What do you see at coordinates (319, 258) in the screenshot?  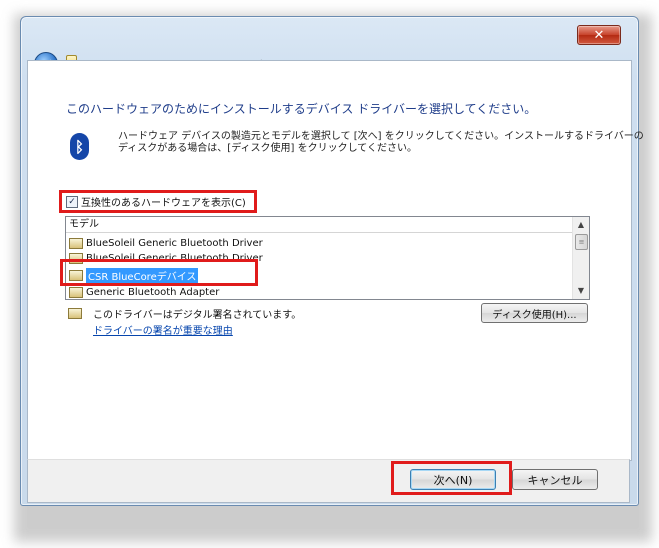 I see `list-item: BlueSoleil Generic Bluetooth Driver` at bounding box center [319, 258].